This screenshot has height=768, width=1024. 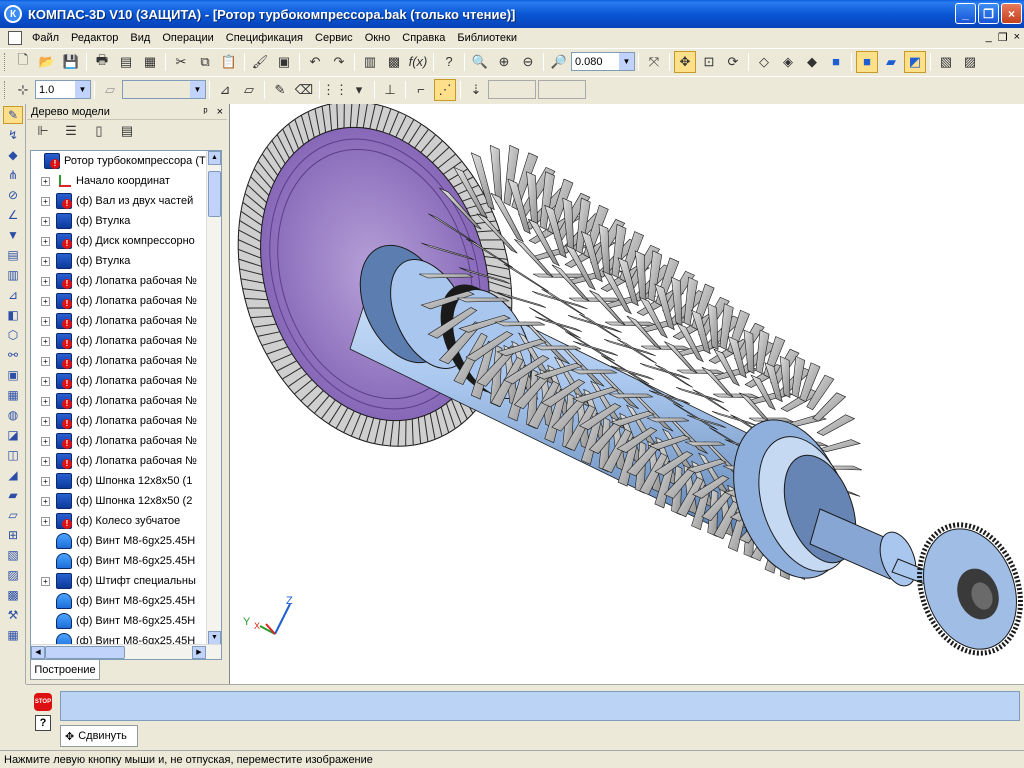 What do you see at coordinates (205, 112) in the screenshot?
I see `pin-icon: ᵖ` at bounding box center [205, 112].